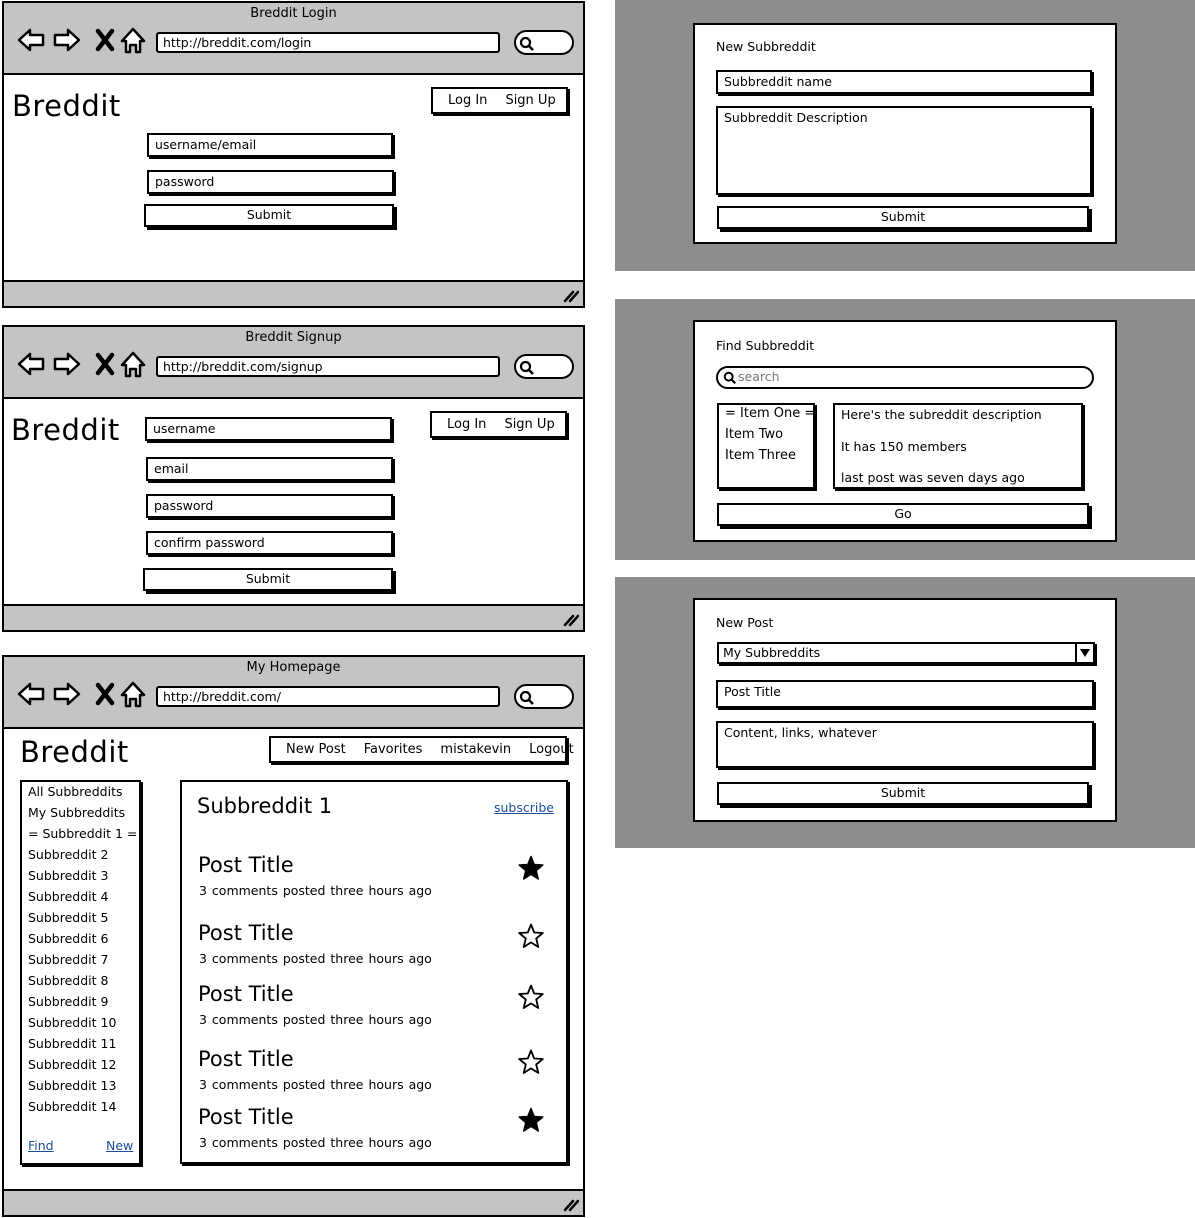 This screenshot has height=1218, width=1195. I want to click on subbreddit-select: My Subbreddits, so click(906, 653).